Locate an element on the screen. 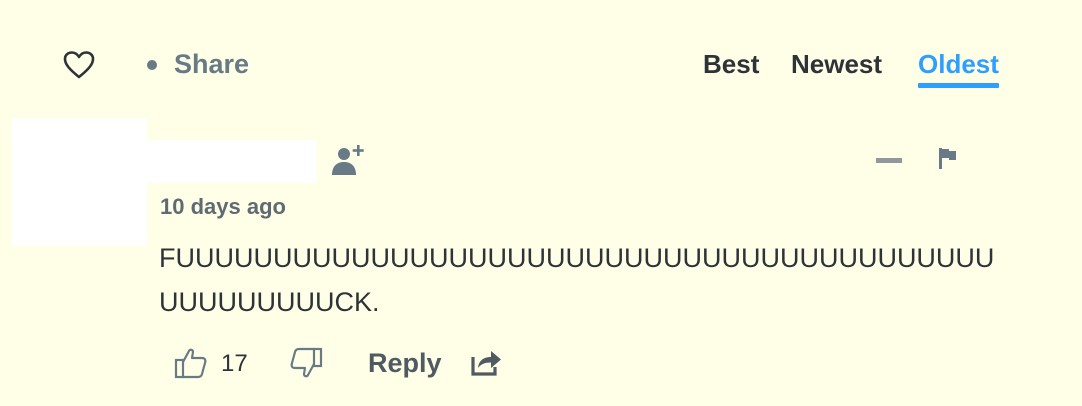  minus-icon is located at coordinates (889, 160).